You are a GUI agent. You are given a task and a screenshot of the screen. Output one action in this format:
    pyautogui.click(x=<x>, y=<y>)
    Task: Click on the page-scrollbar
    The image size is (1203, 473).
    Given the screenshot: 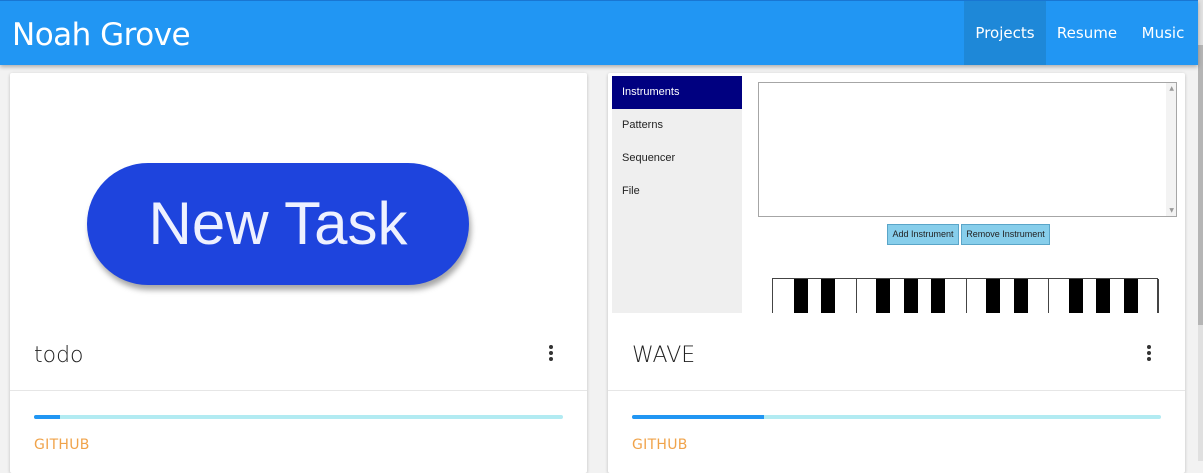 What is the action you would take?
    pyautogui.click(x=1200, y=230)
    